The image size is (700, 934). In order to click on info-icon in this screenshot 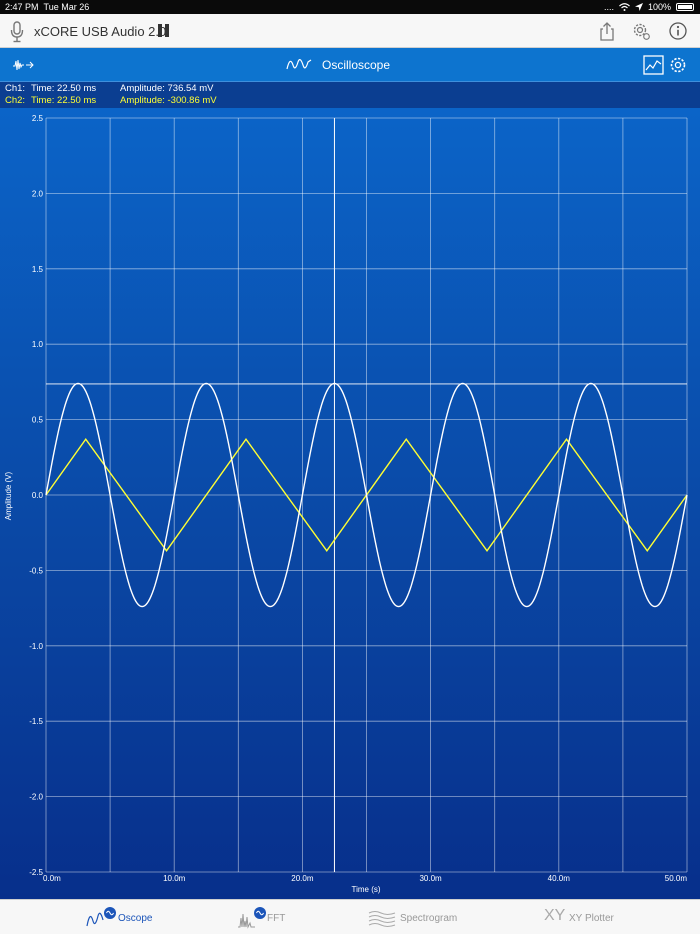, I will do `click(678, 31)`.